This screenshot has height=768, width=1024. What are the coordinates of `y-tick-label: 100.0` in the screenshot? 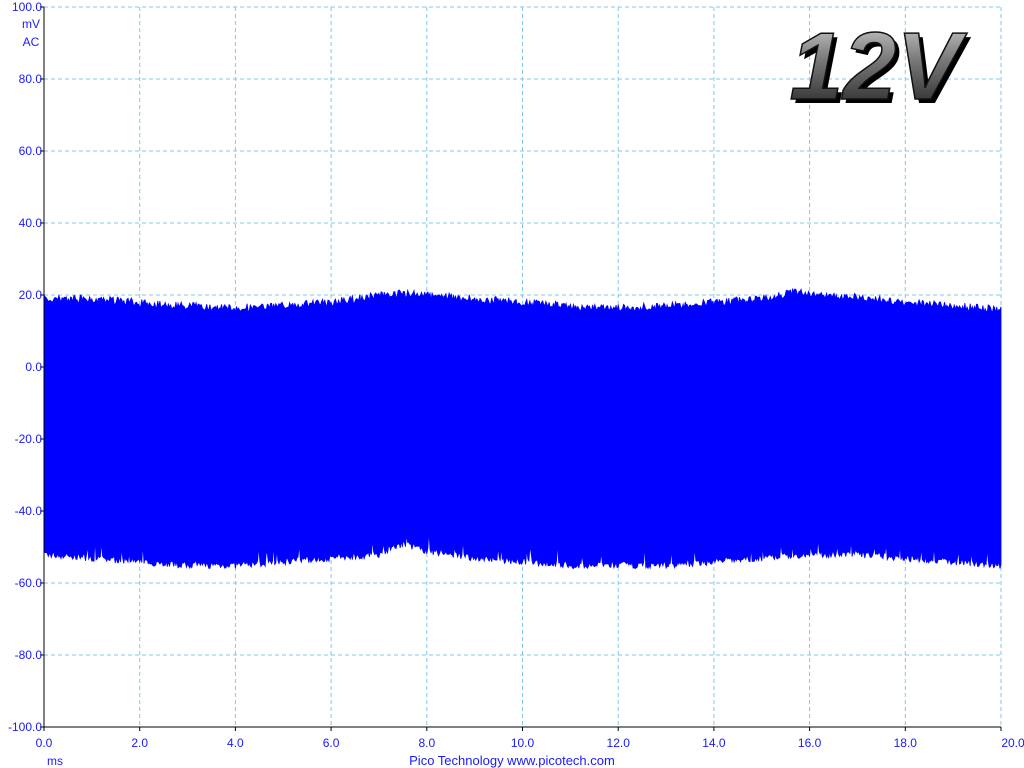 It's located at (27, 7).